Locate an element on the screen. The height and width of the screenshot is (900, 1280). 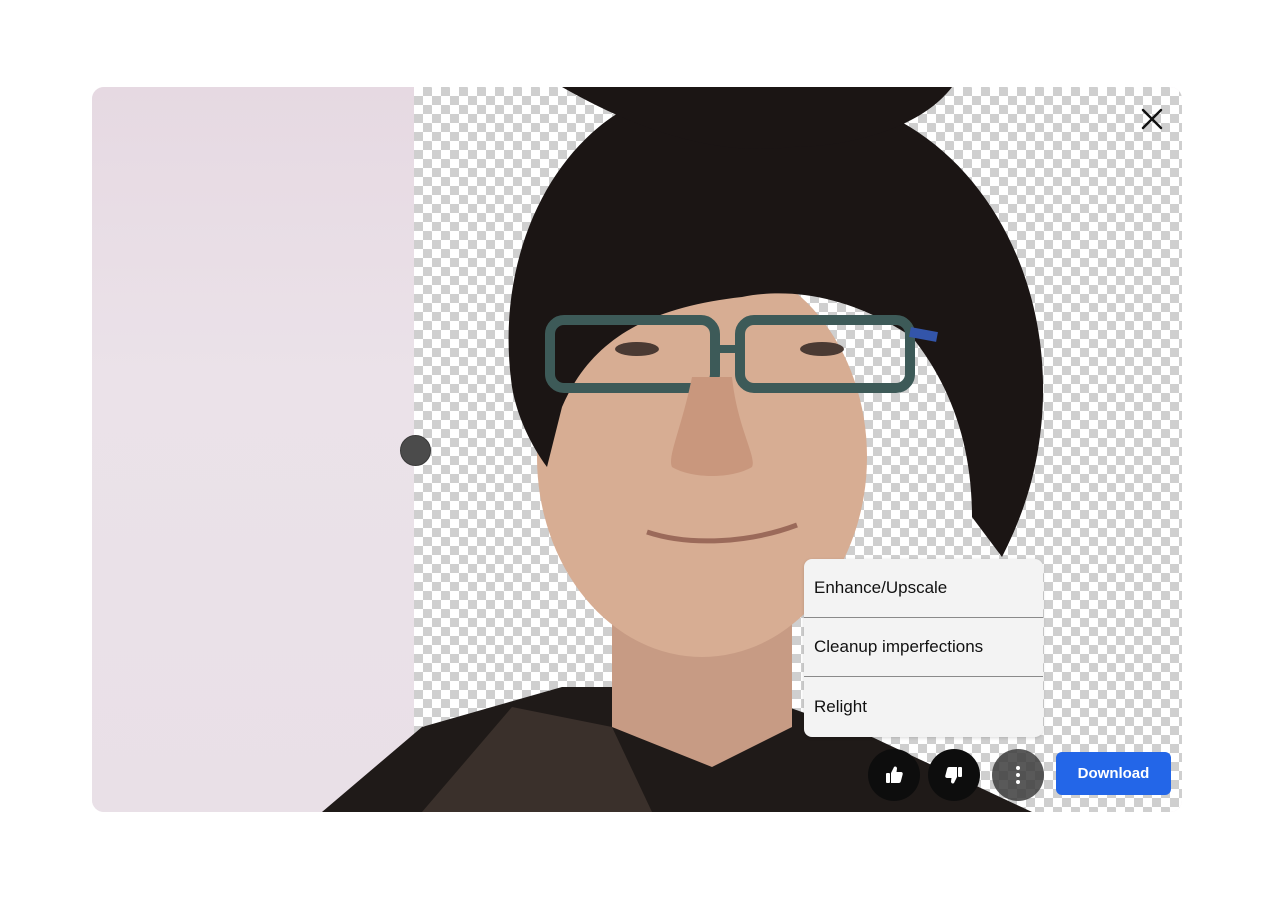
compare-slider-handle is located at coordinates (415, 450).